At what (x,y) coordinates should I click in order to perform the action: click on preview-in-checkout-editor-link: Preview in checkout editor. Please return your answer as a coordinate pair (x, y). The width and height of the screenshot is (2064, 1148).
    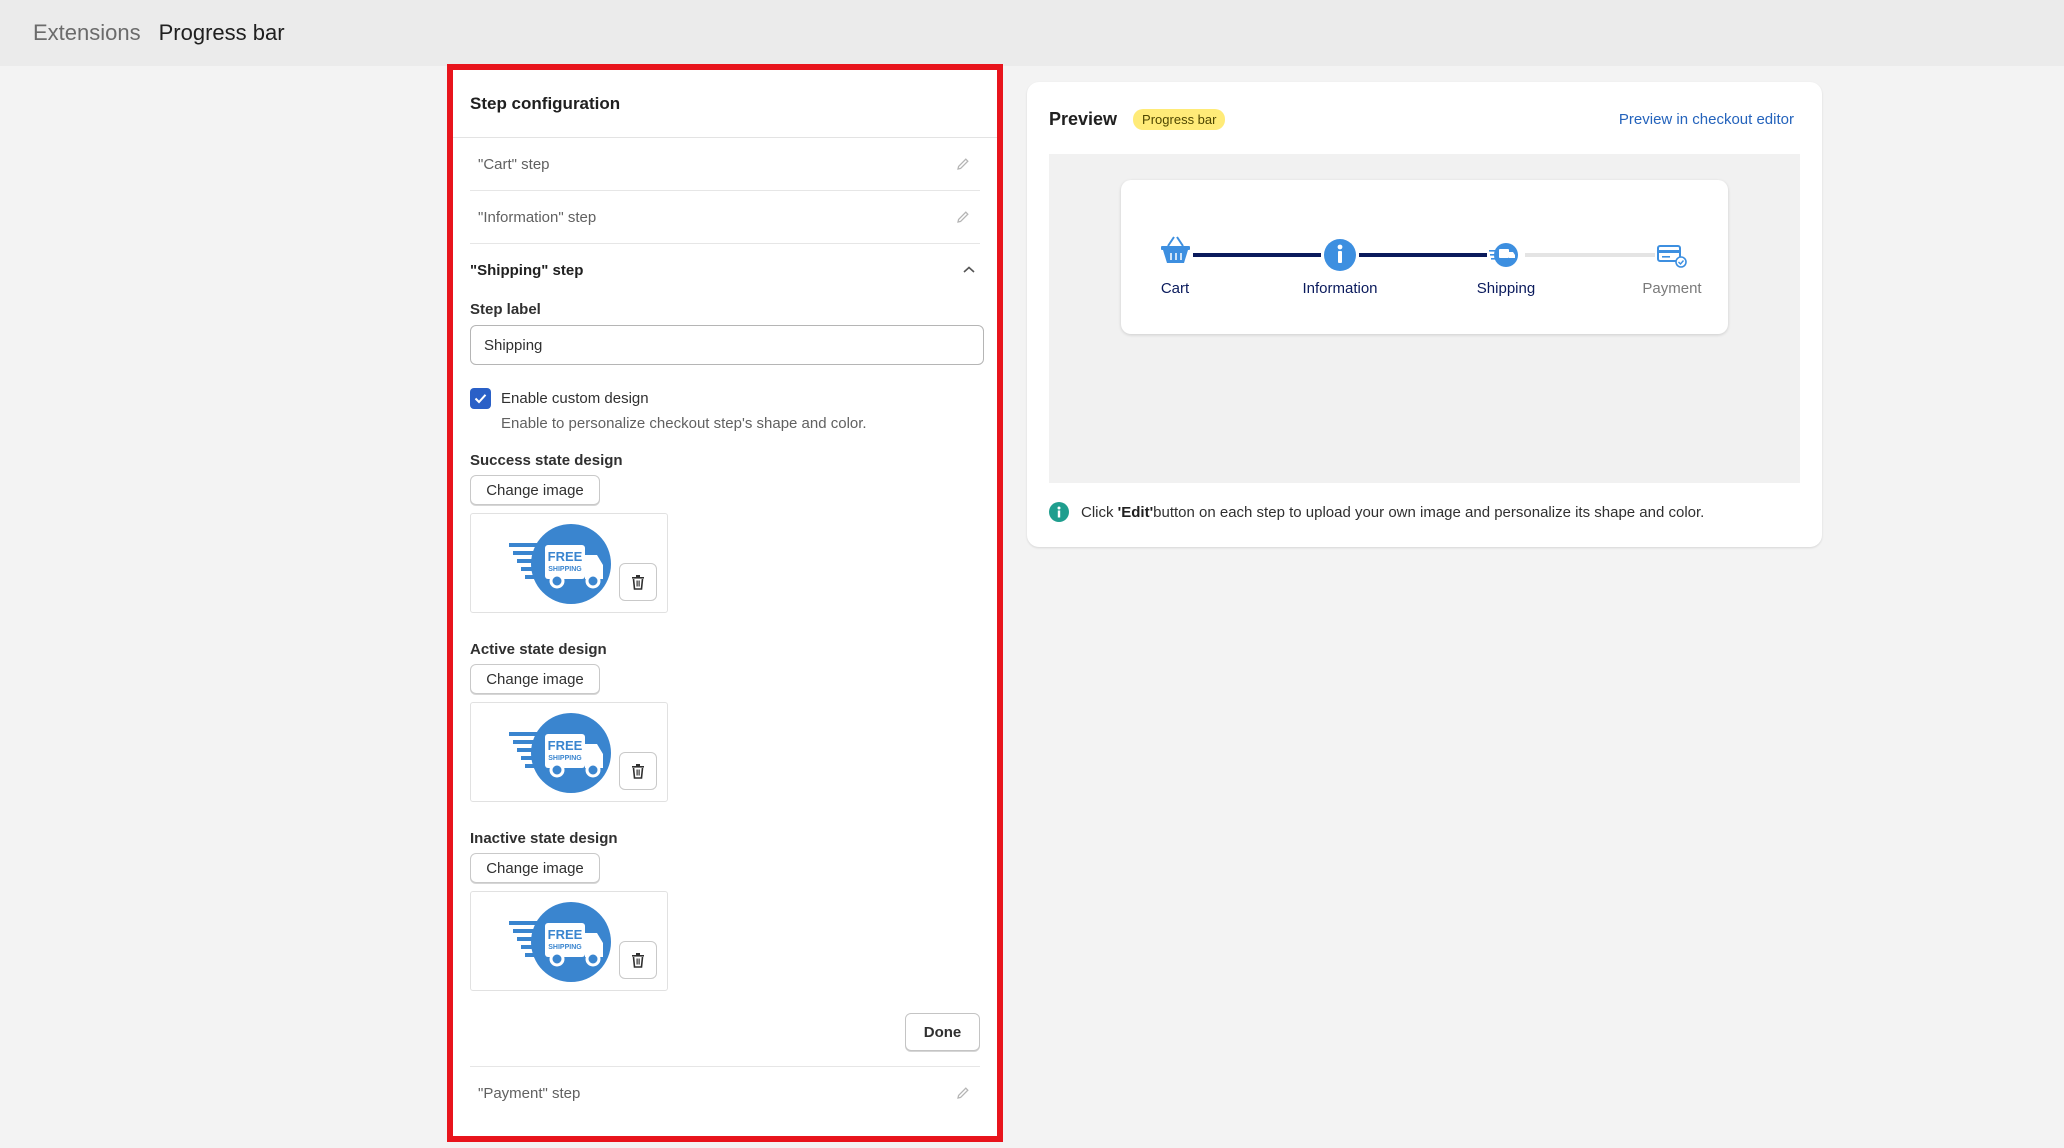
    Looking at the image, I should click on (1706, 119).